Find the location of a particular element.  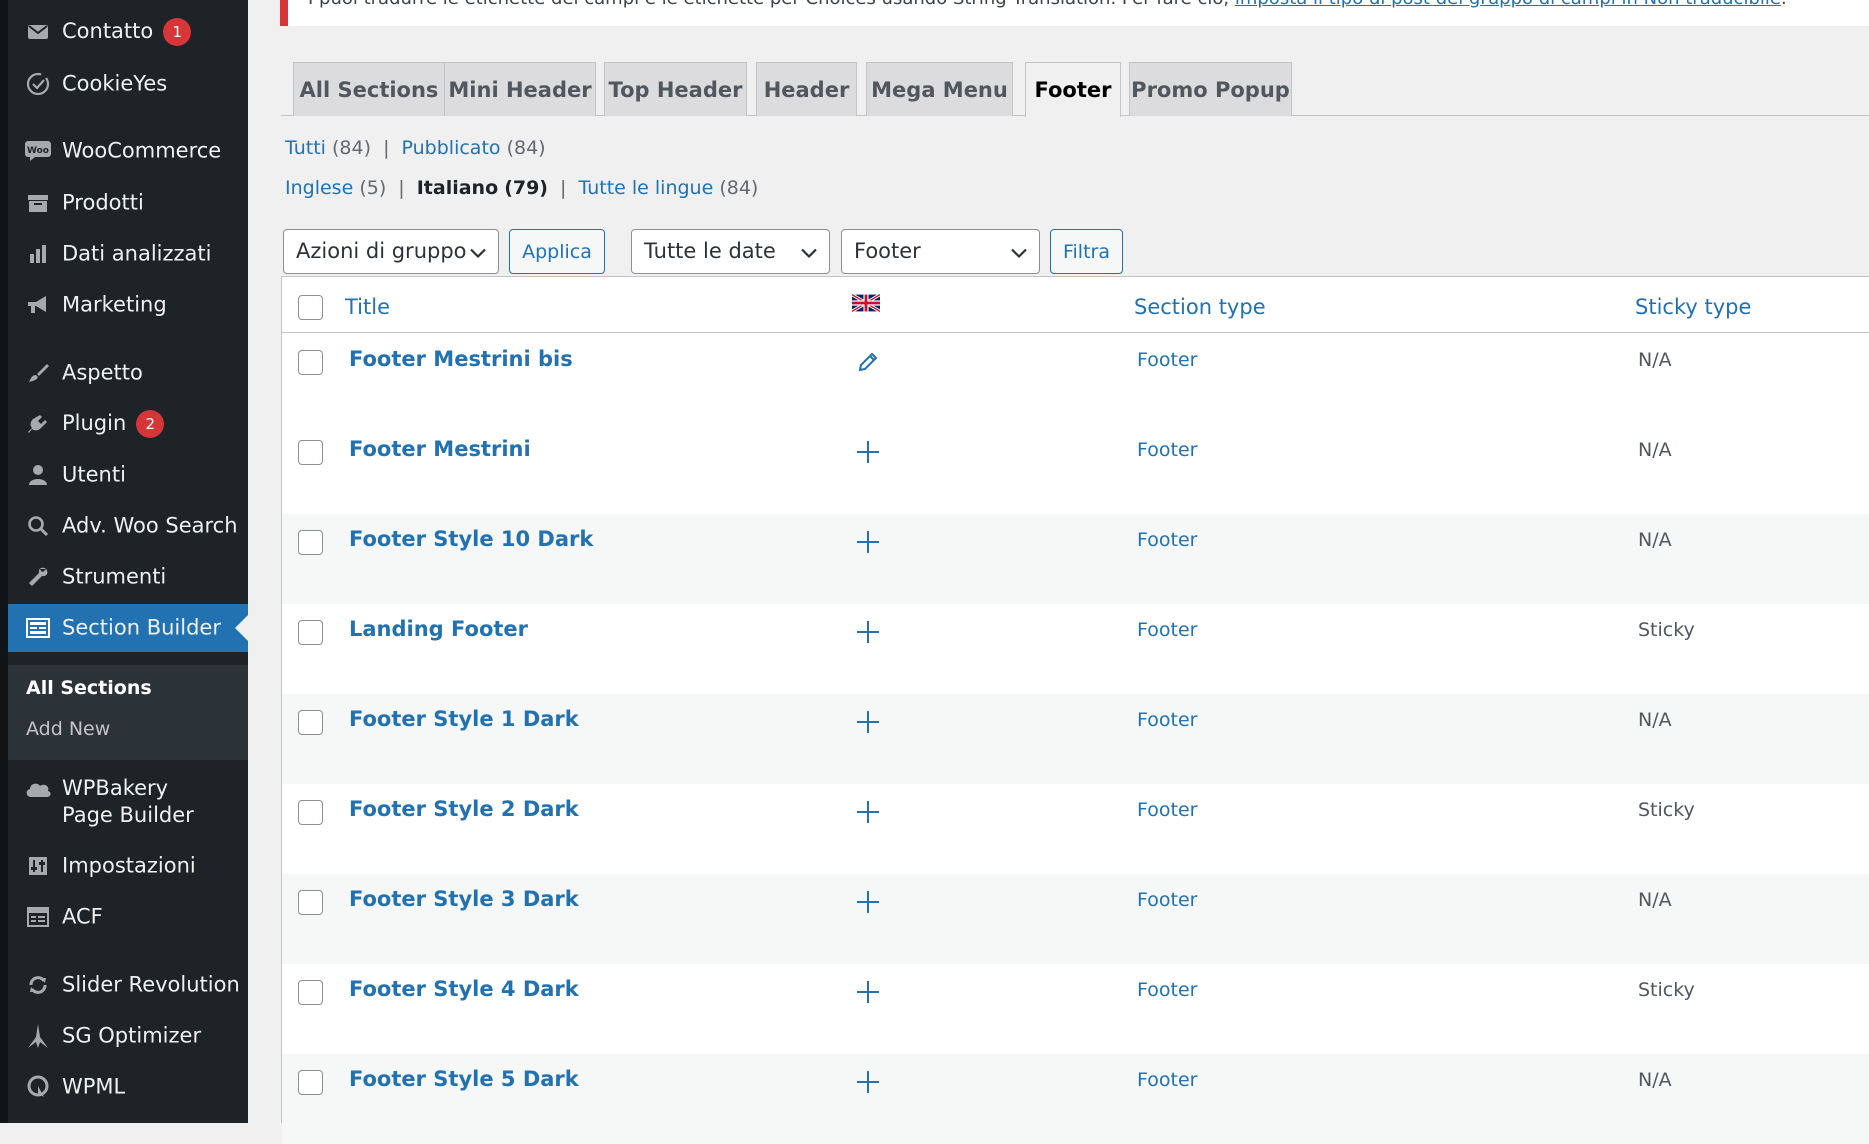

select-all-checkbox is located at coordinates (310, 307).